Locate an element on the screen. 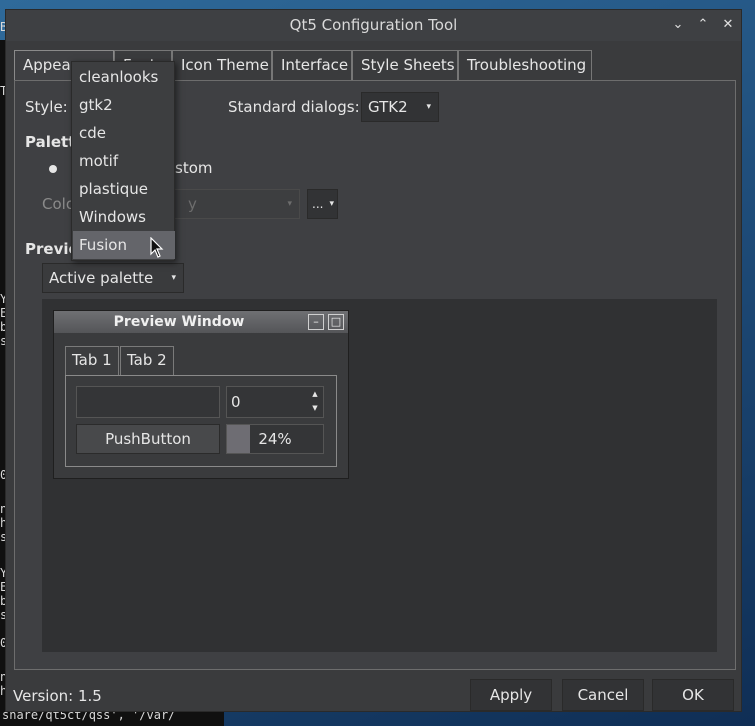  palette-radio-default is located at coordinates (53, 169).